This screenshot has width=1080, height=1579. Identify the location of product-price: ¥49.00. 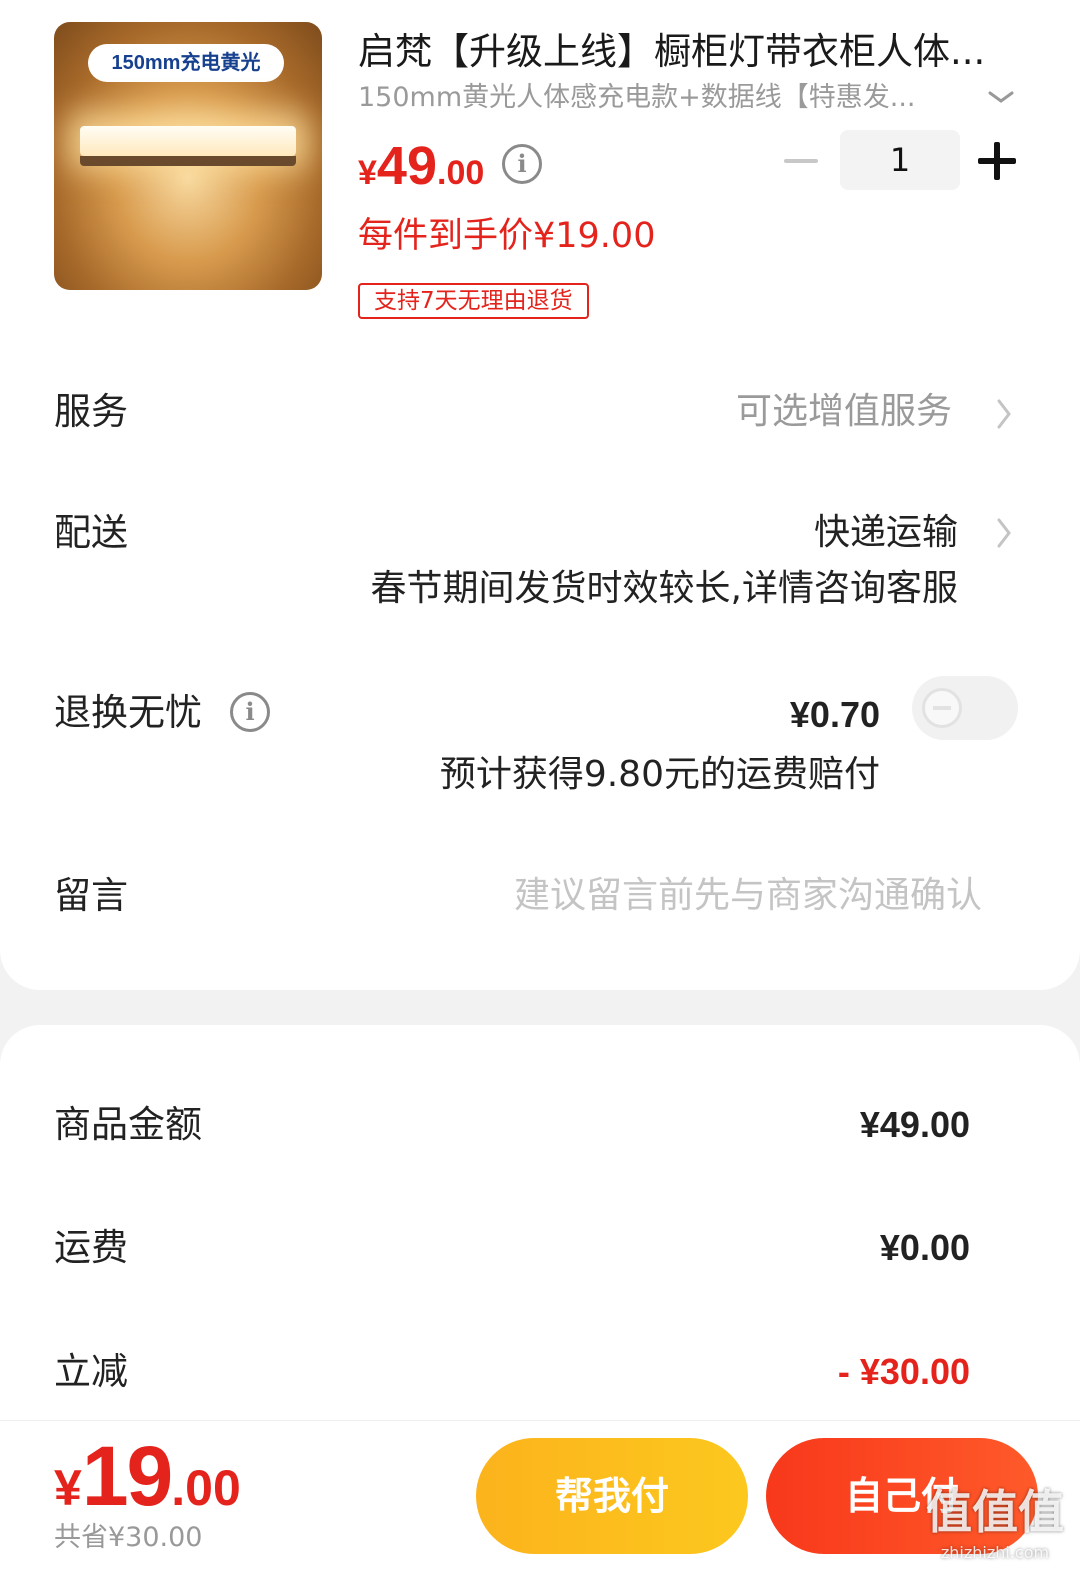
(421, 173).